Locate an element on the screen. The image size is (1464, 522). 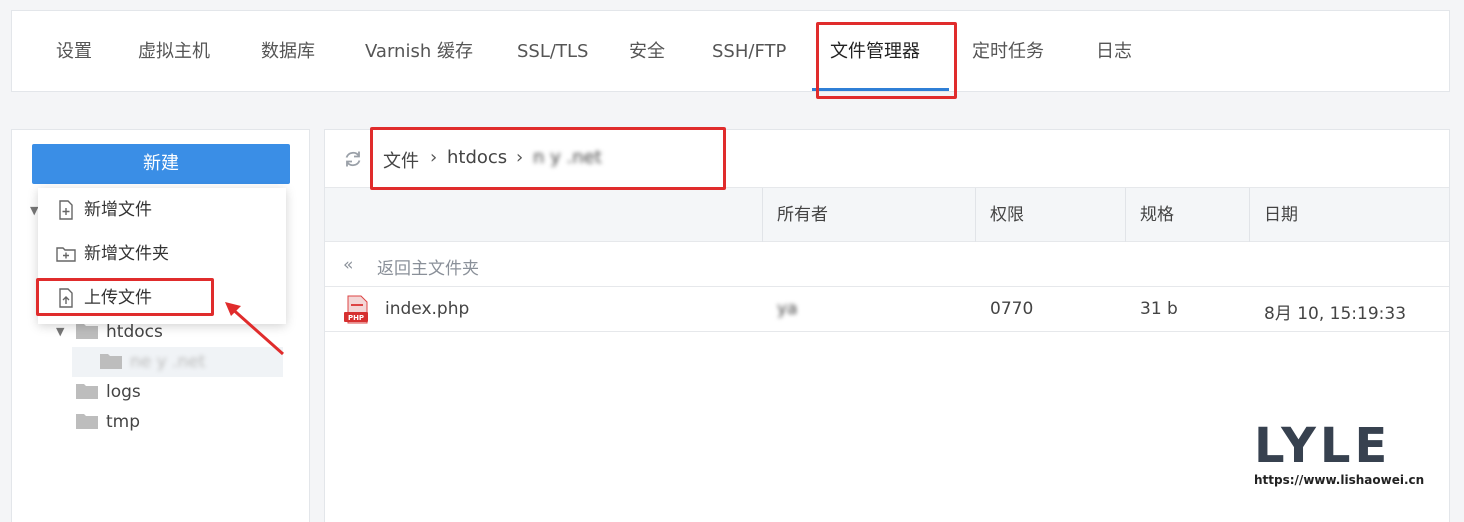
tab-ssh-ftp: SSH/FTP is located at coordinates (749, 51).